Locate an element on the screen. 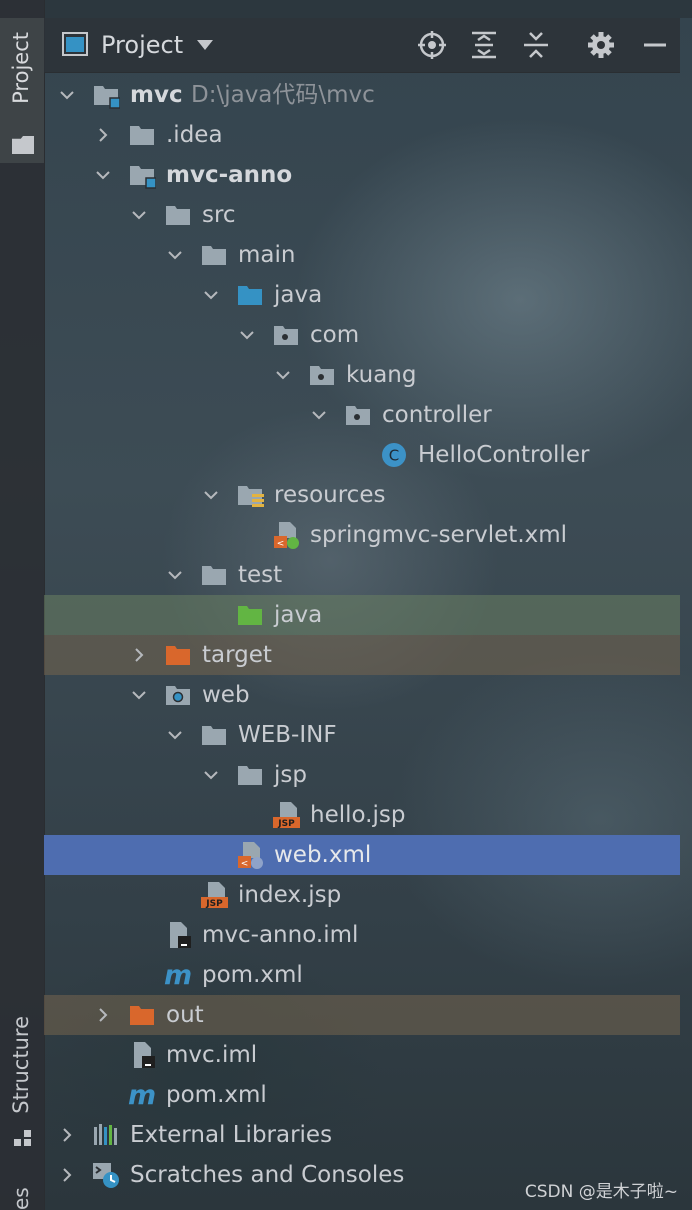 The height and width of the screenshot is (1210, 692). tree-row-external-libraries: External Libraries is located at coordinates (362, 1135).